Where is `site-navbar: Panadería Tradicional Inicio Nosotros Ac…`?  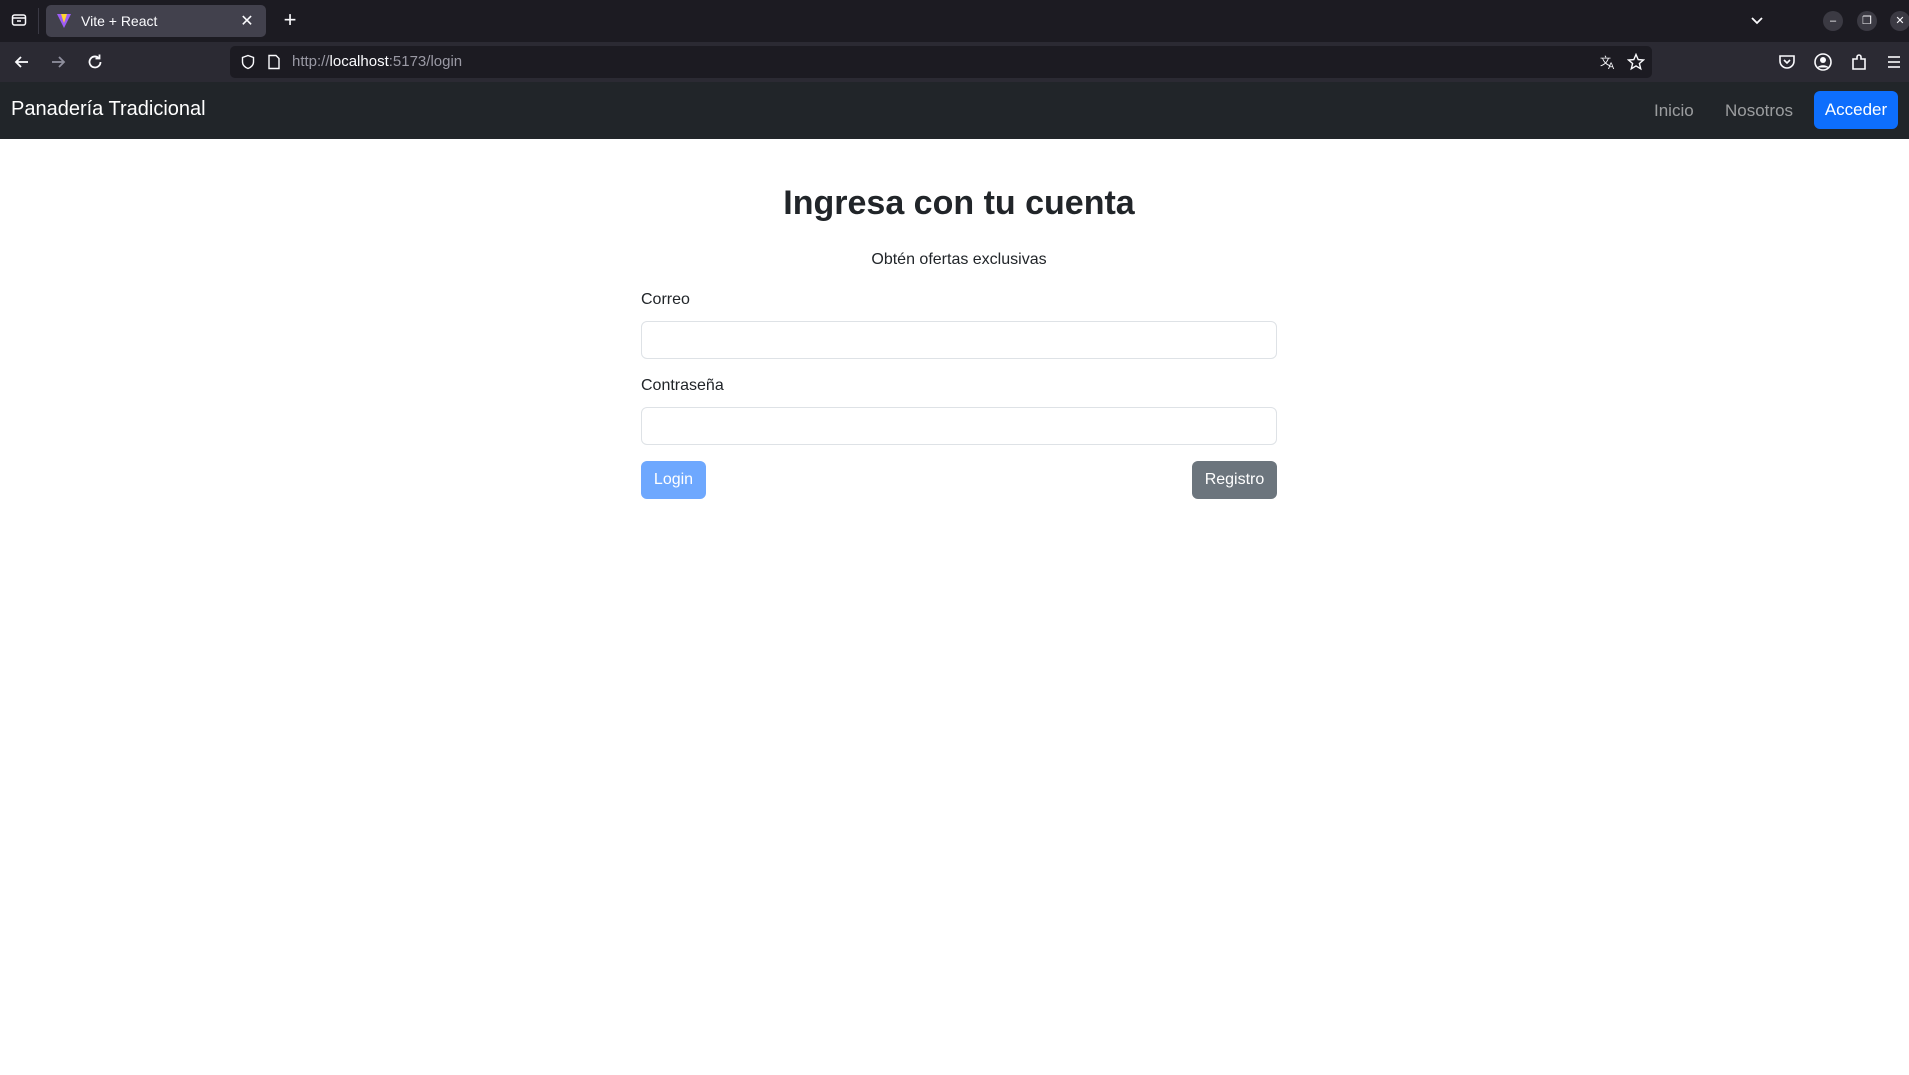
site-navbar: Panadería Tradicional Inicio Nosotros Ac… is located at coordinates (954, 110).